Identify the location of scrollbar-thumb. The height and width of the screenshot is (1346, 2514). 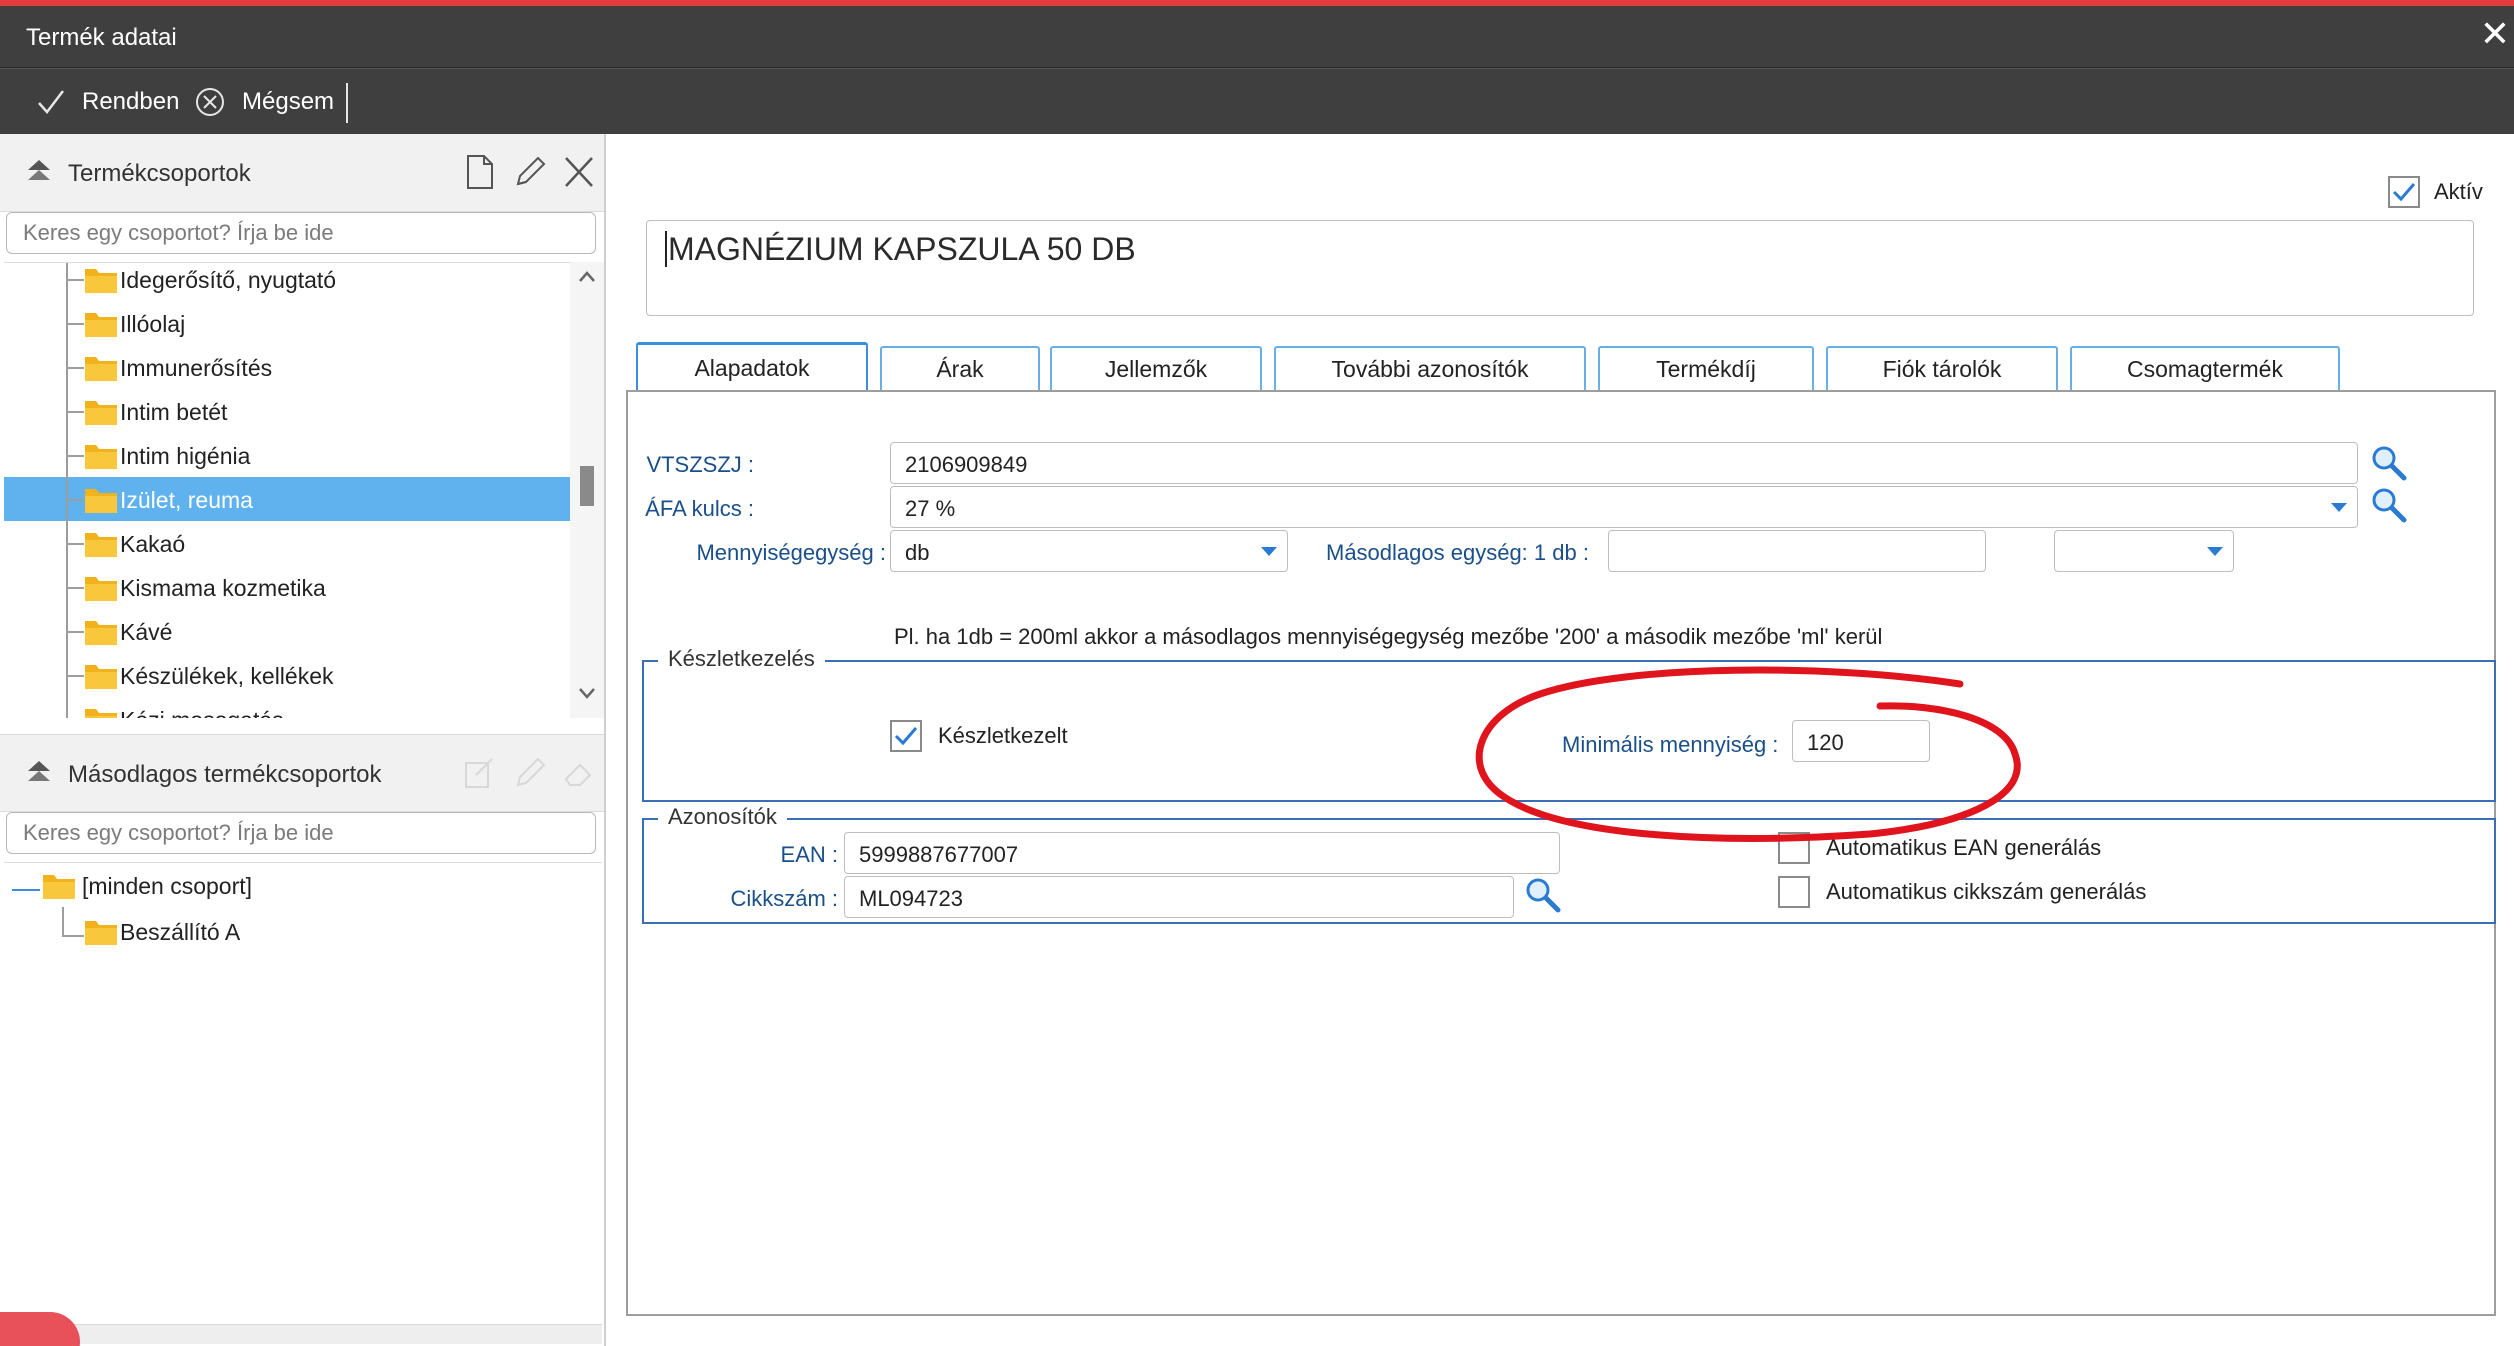
(587, 486).